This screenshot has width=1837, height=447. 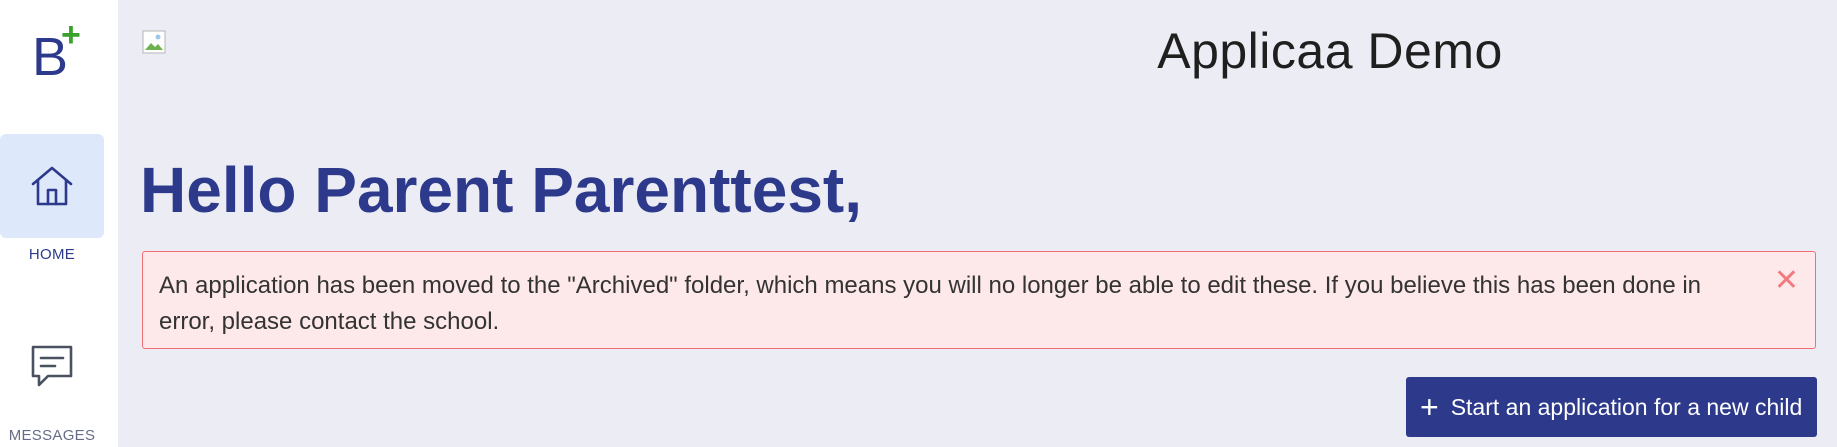 What do you see at coordinates (1330, 51) in the screenshot?
I see `app-title: Applicaa Demo` at bounding box center [1330, 51].